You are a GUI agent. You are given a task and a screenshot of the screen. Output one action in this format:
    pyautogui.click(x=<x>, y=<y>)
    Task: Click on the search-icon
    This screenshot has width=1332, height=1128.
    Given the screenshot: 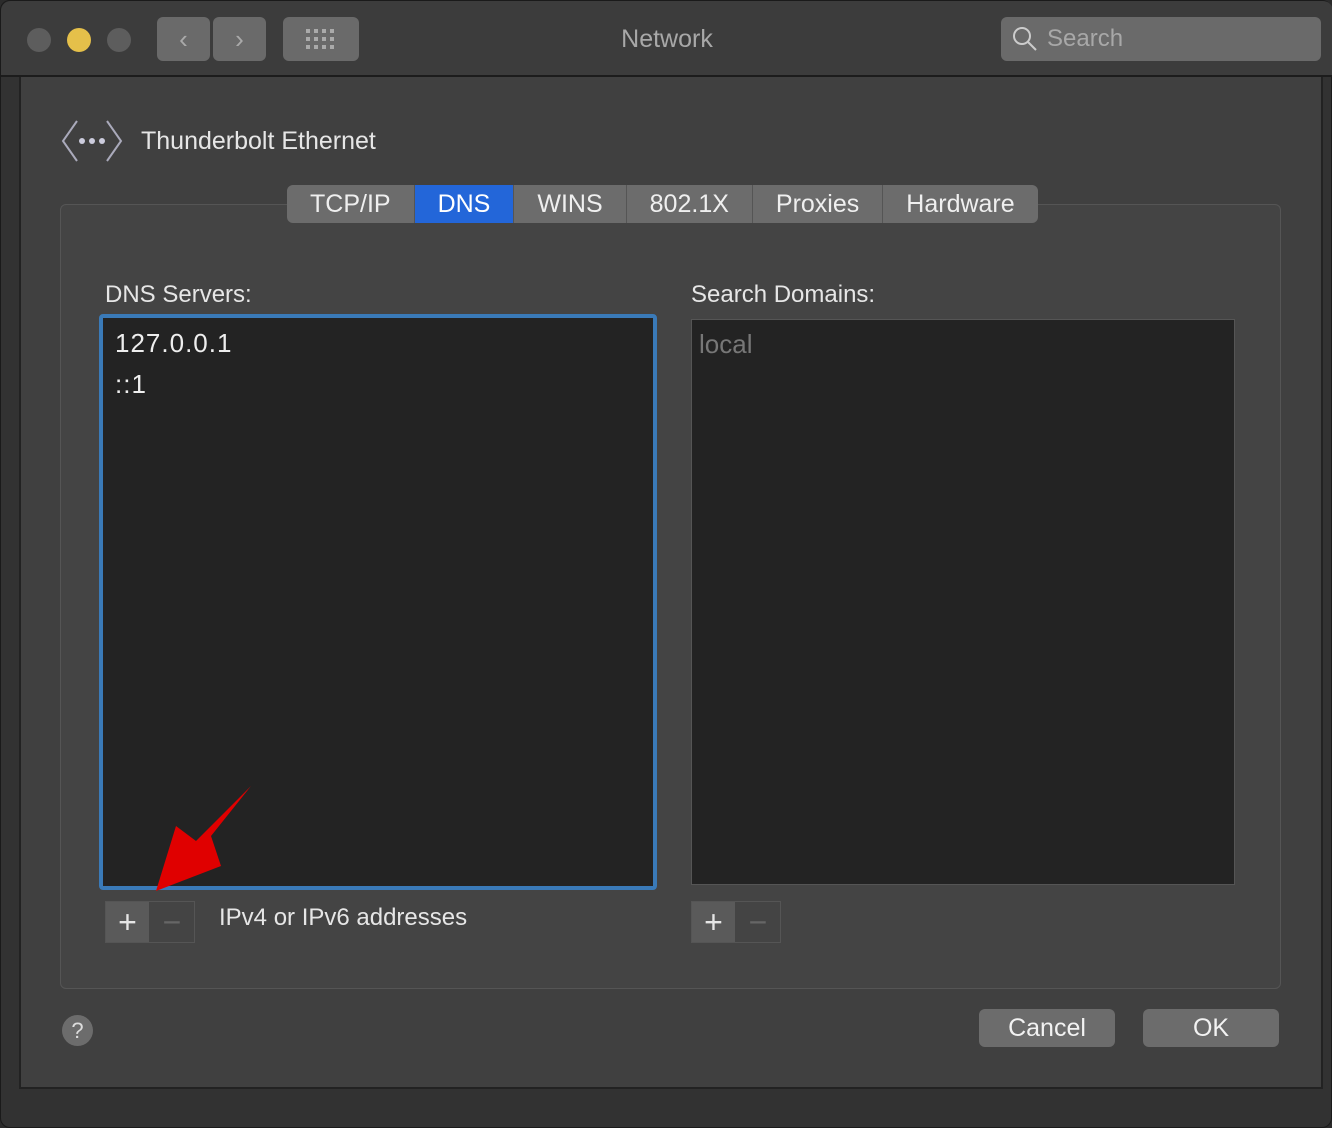 What is the action you would take?
    pyautogui.click(x=1025, y=39)
    